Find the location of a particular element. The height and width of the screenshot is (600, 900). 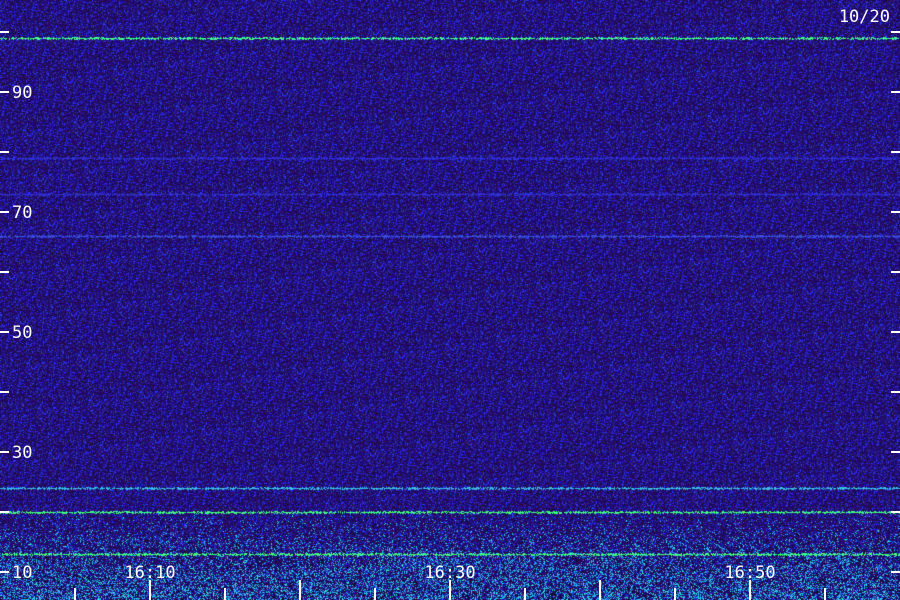

date-label: 10/20 is located at coordinates (864, 17).